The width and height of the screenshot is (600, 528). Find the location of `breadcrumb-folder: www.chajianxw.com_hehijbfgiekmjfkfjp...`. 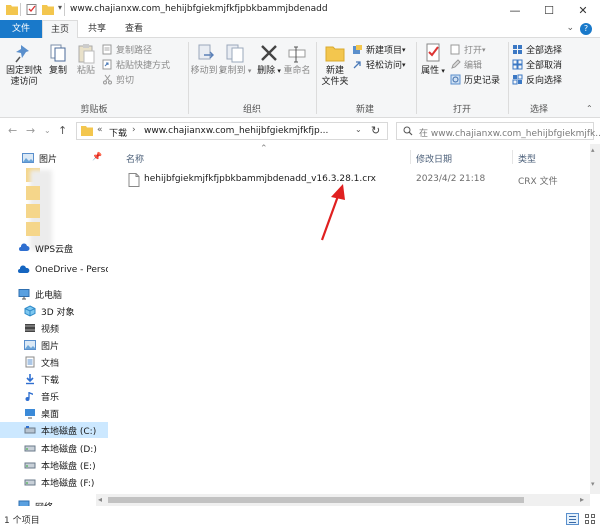

breadcrumb-folder: www.chajianxw.com_hehijbfgiekmjfkfjp... is located at coordinates (236, 131).